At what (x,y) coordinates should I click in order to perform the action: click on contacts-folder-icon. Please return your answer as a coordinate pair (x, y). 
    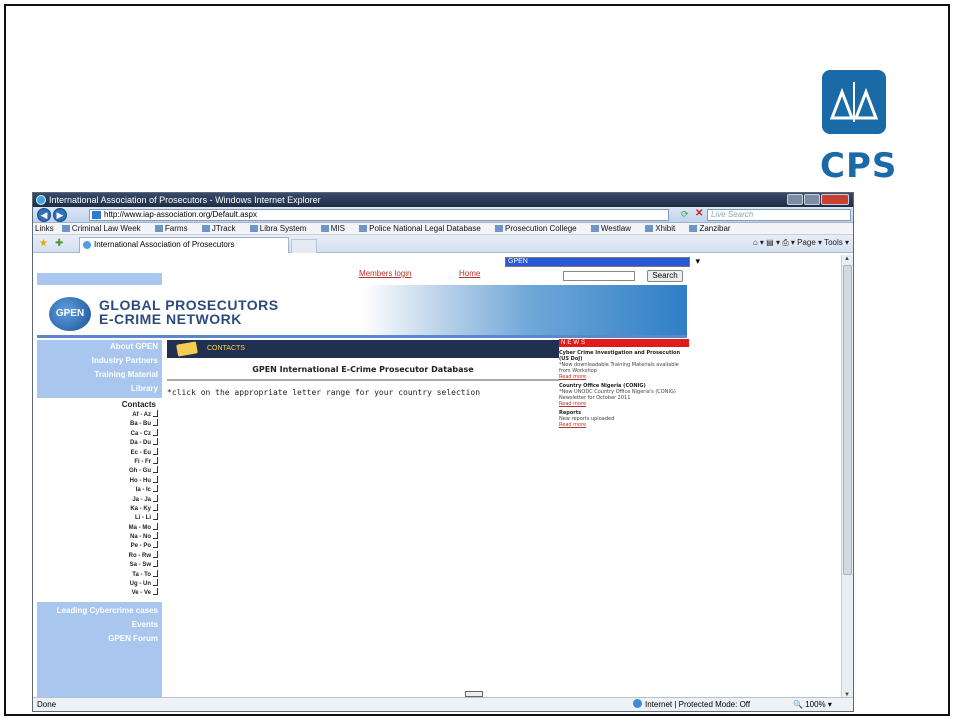
    Looking at the image, I should click on (187, 349).